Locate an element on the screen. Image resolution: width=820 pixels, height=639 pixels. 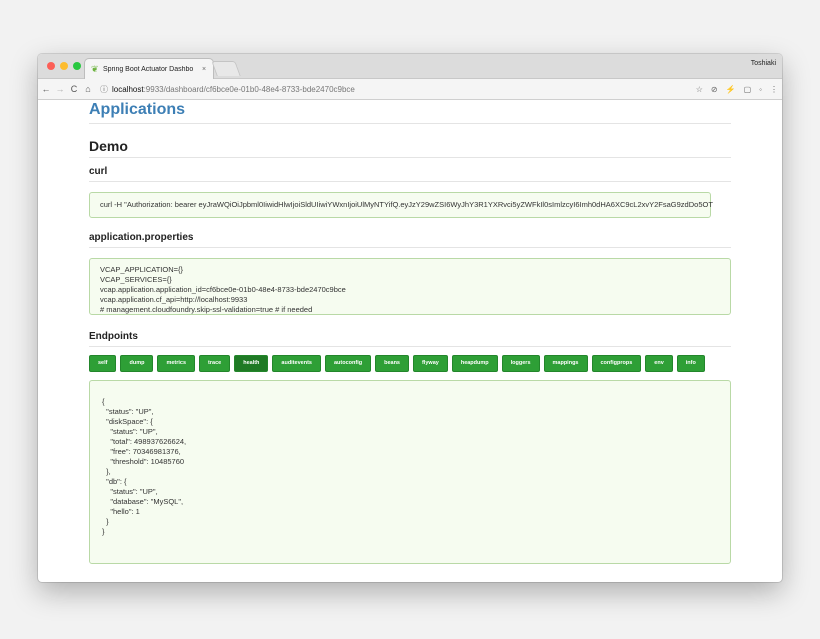
endpoint-button-beans: beans is located at coordinates (392, 363).